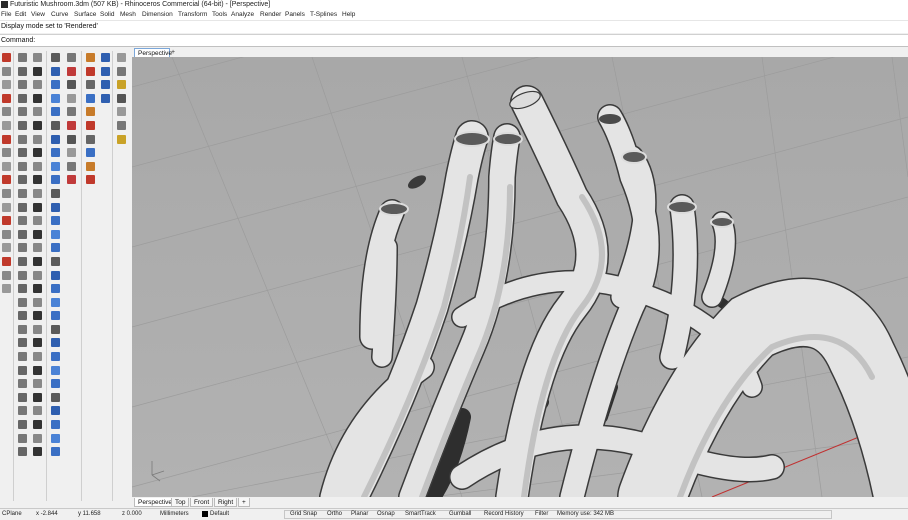  Describe the element at coordinates (295, 14) in the screenshot. I see `menu-panels: Panels` at that location.